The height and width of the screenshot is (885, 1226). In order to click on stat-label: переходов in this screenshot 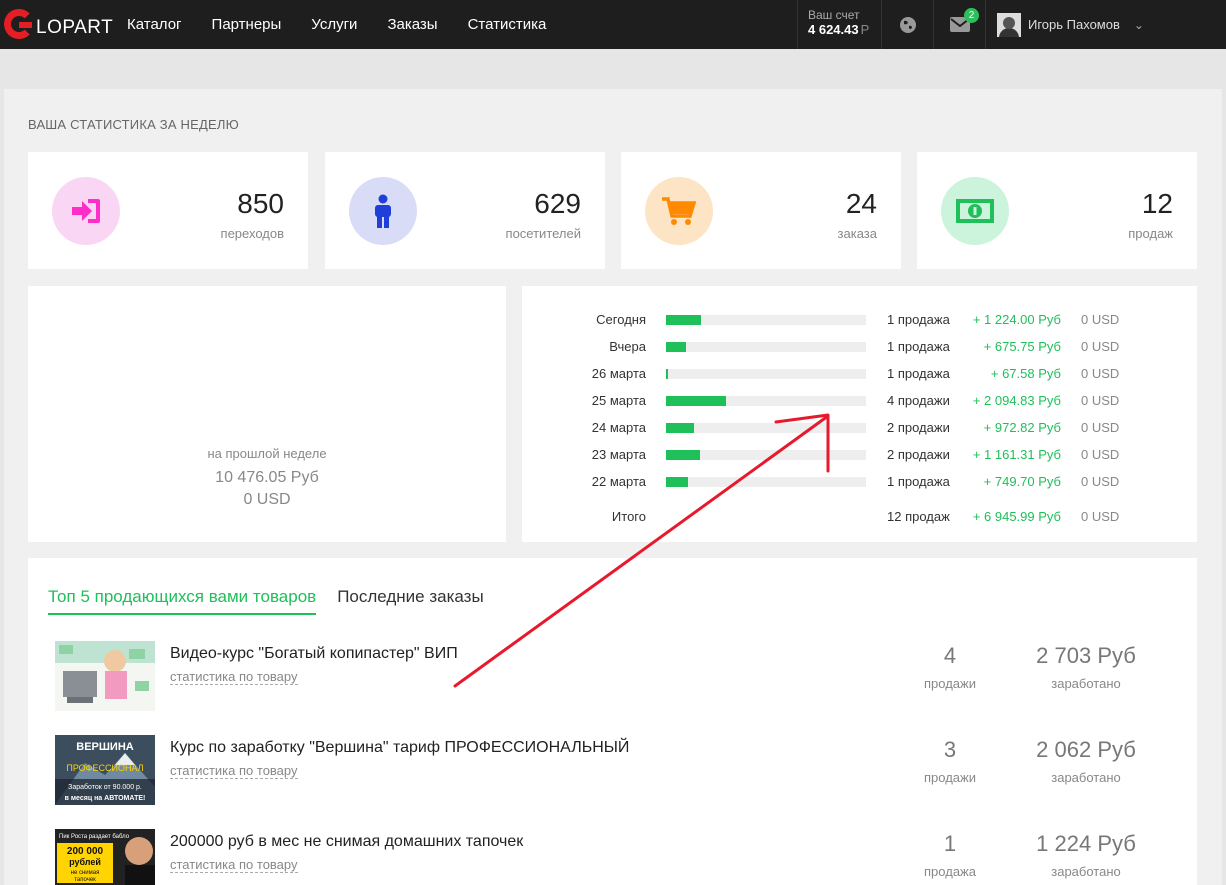, I will do `click(252, 233)`.